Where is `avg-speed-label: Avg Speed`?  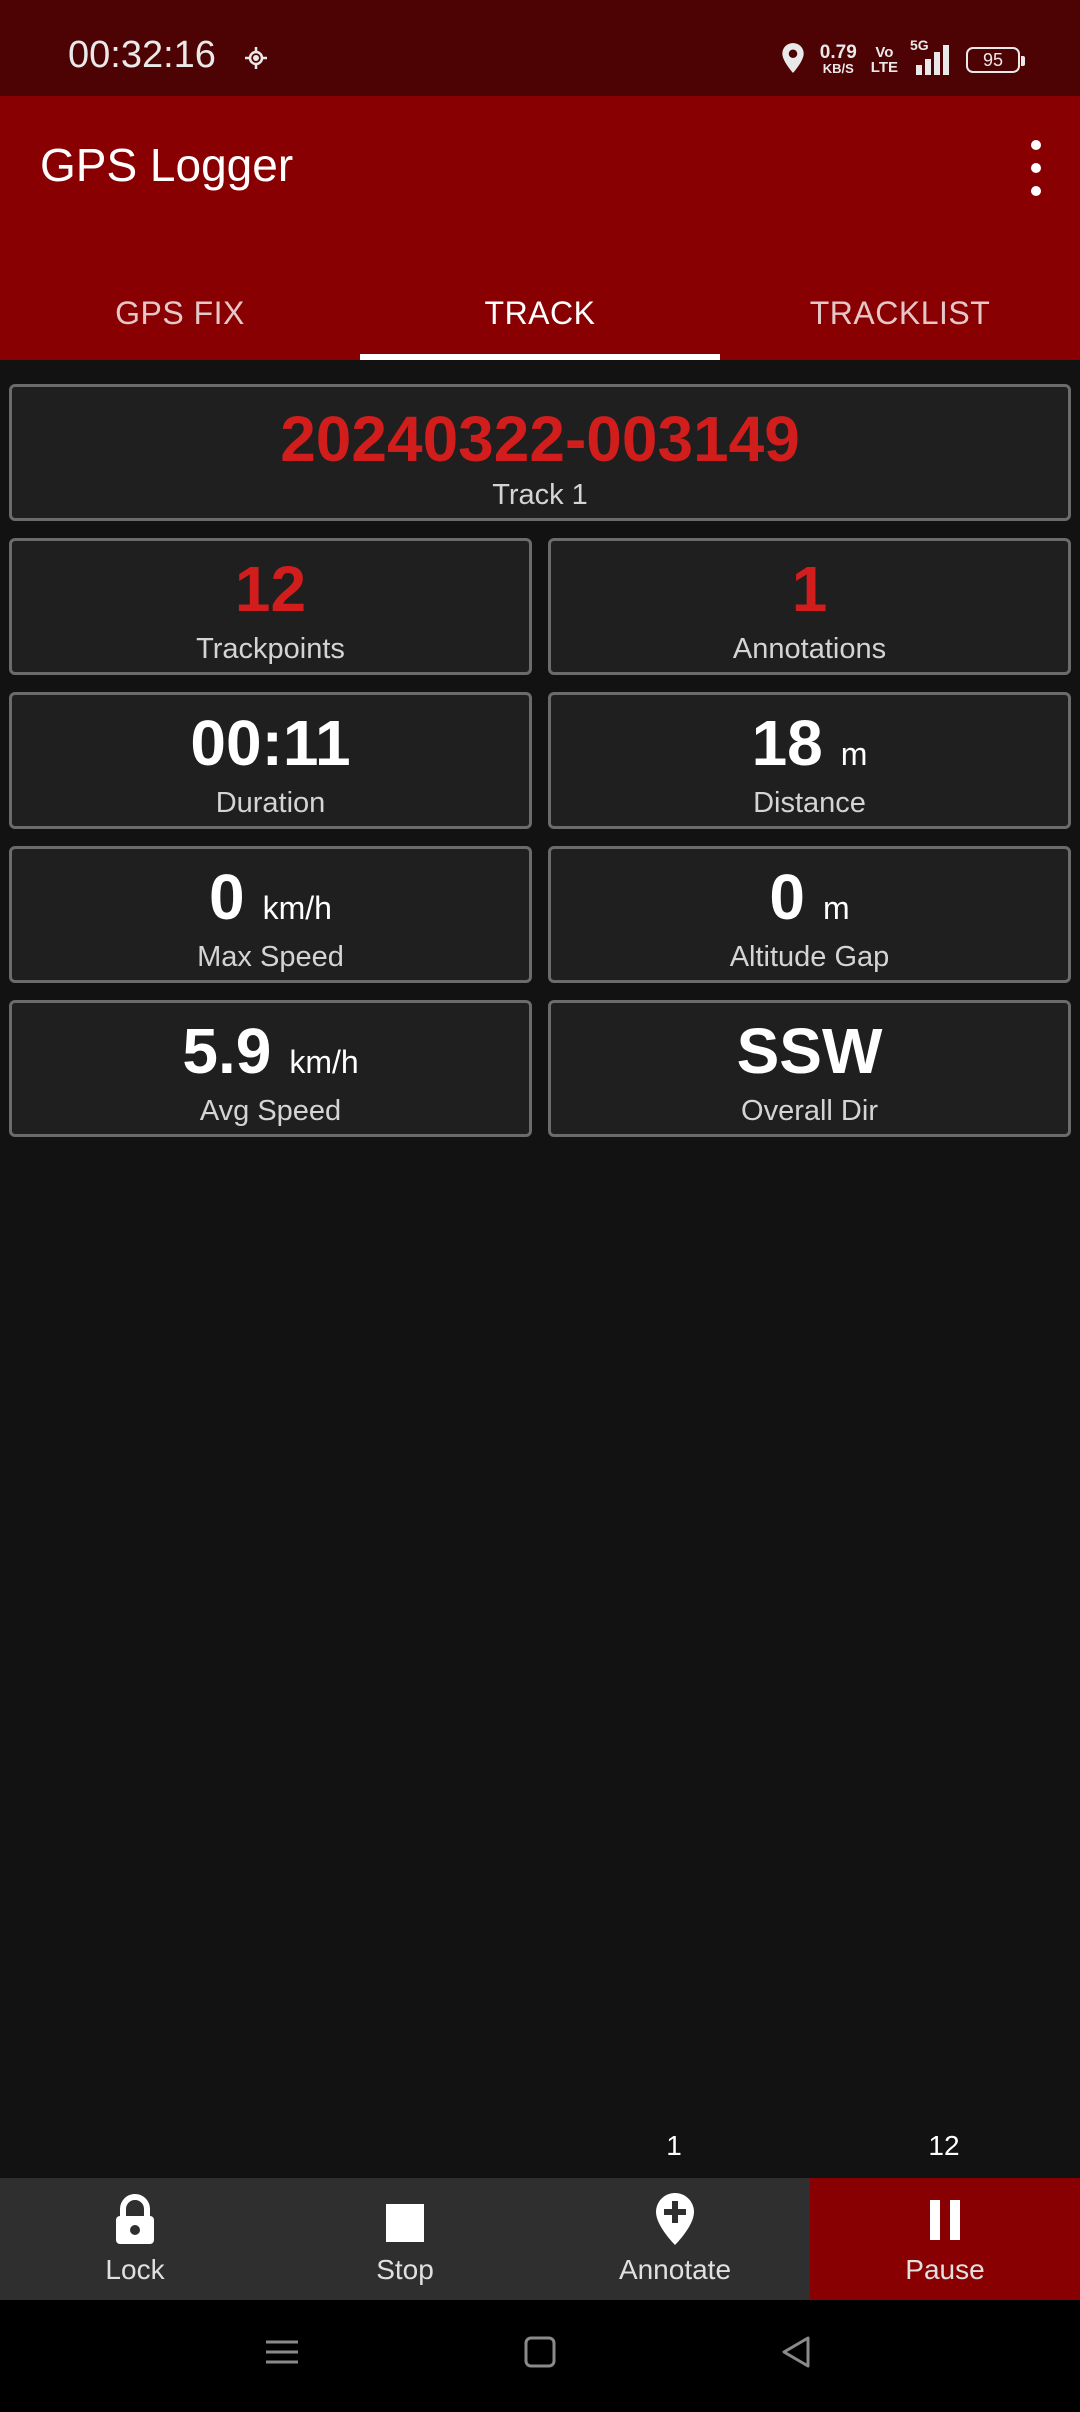 avg-speed-label: Avg Speed is located at coordinates (270, 1111).